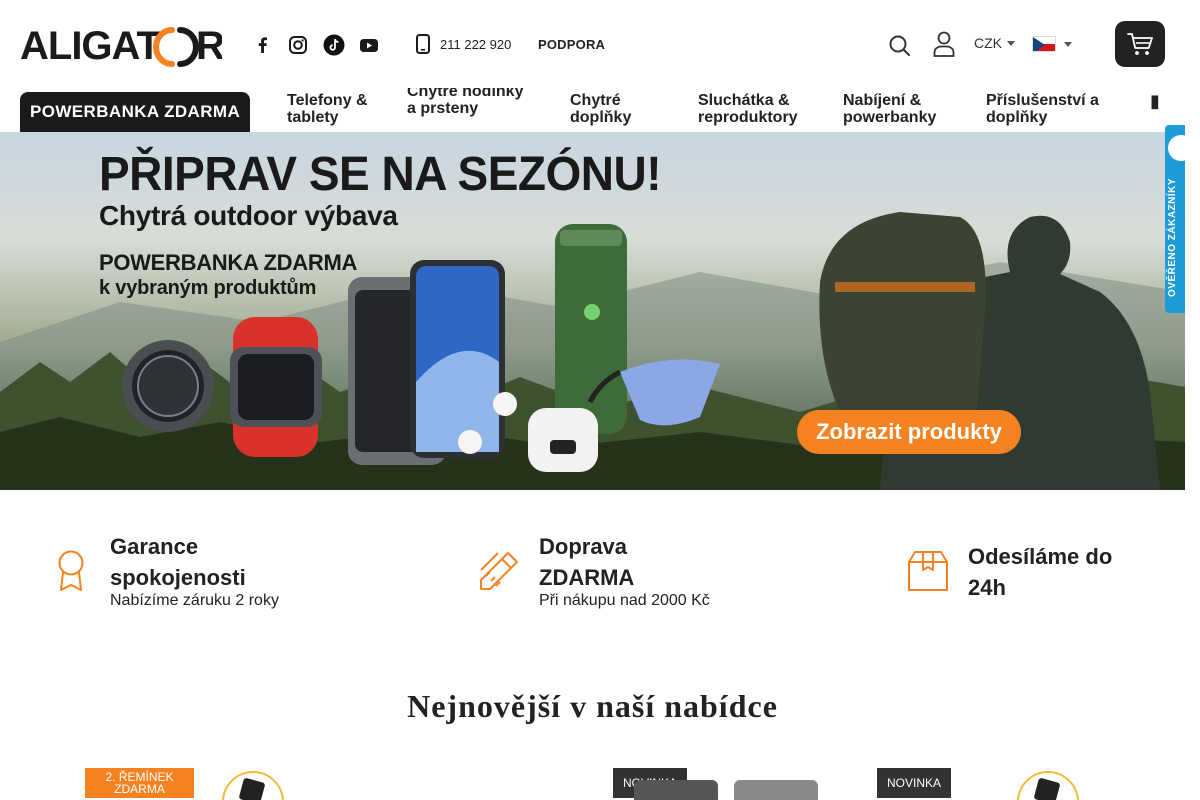  I want to click on verified-label: OVĚŘENO ZÁKAZNÍKY, so click(1172, 237).